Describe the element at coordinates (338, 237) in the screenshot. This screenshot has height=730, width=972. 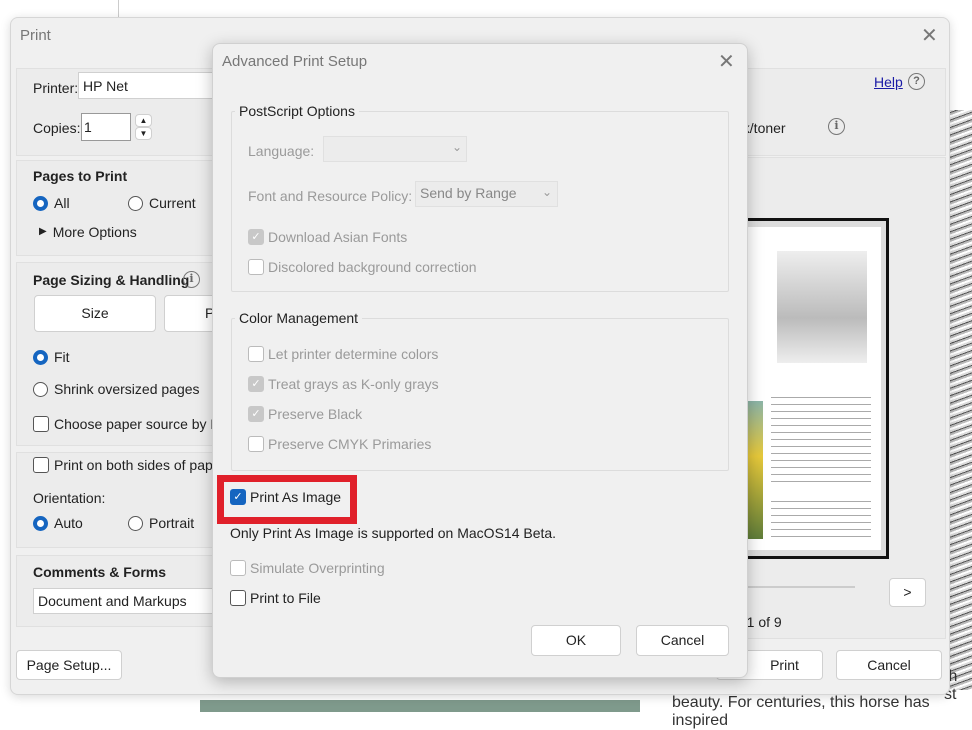
I see `checkbox-label: Download Asian Fonts` at that location.